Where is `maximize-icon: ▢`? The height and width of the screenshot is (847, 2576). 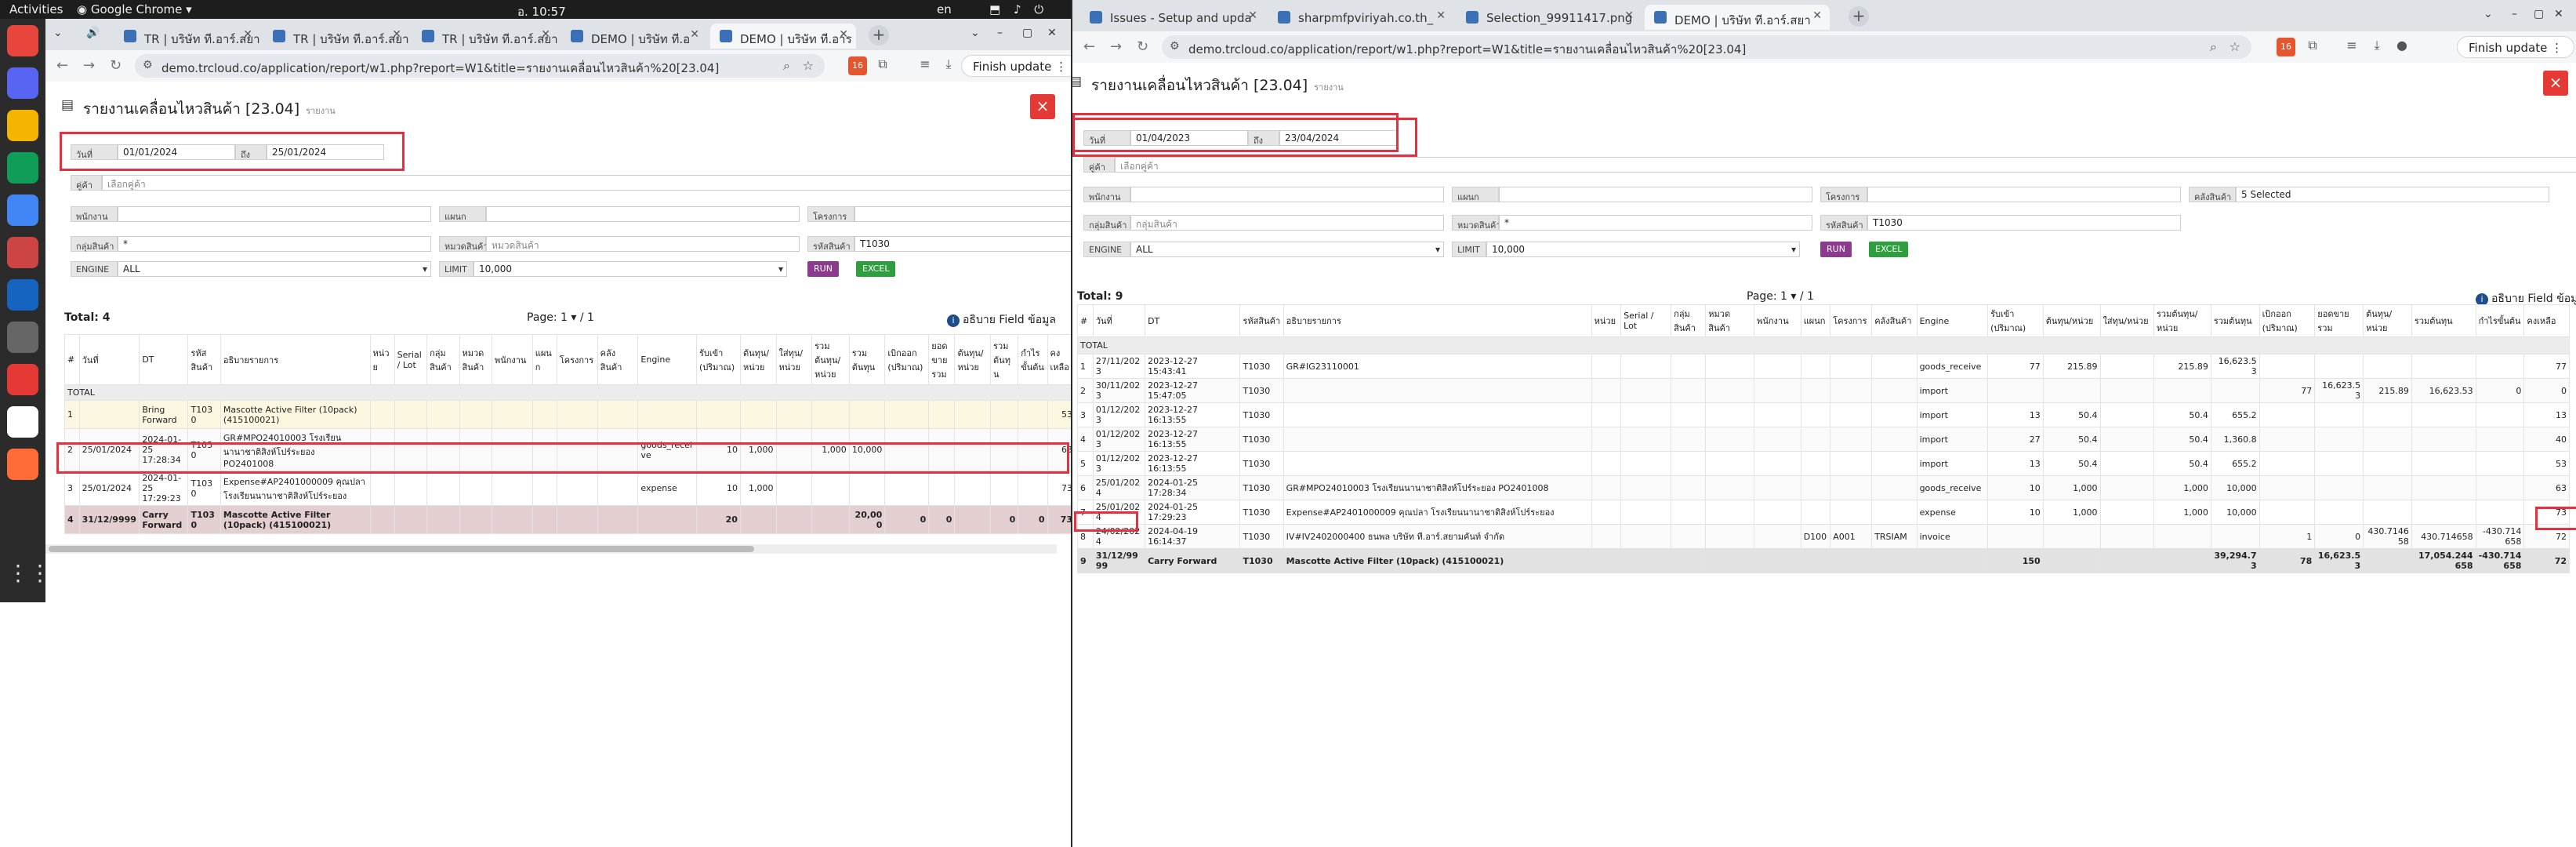 maximize-icon: ▢ is located at coordinates (2539, 14).